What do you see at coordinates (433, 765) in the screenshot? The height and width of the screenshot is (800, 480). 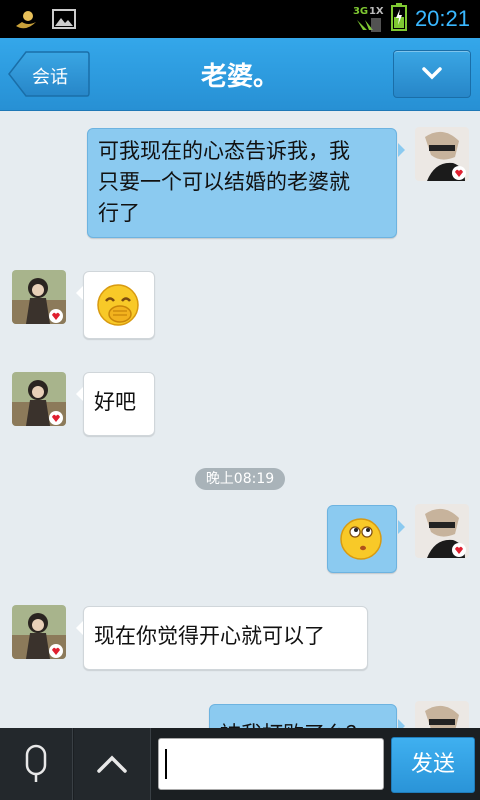 I see `send-button: 发送` at bounding box center [433, 765].